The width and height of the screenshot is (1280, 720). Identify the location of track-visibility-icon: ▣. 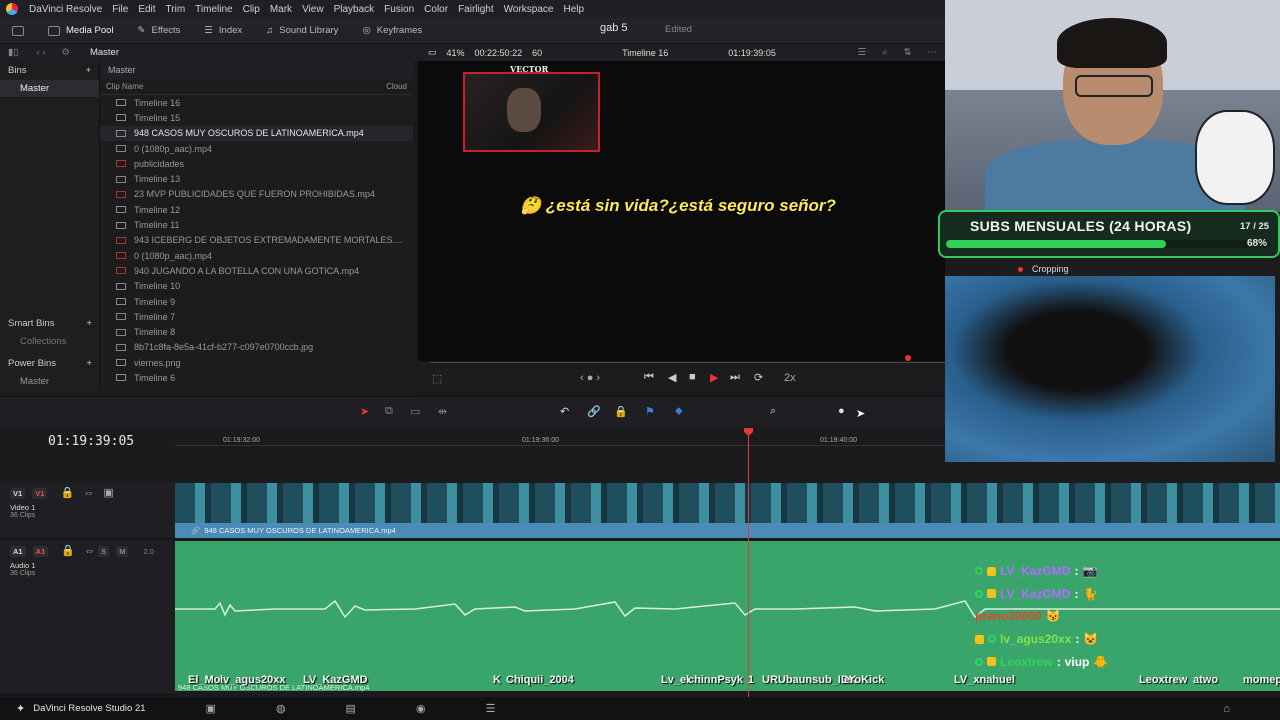
(108, 493).